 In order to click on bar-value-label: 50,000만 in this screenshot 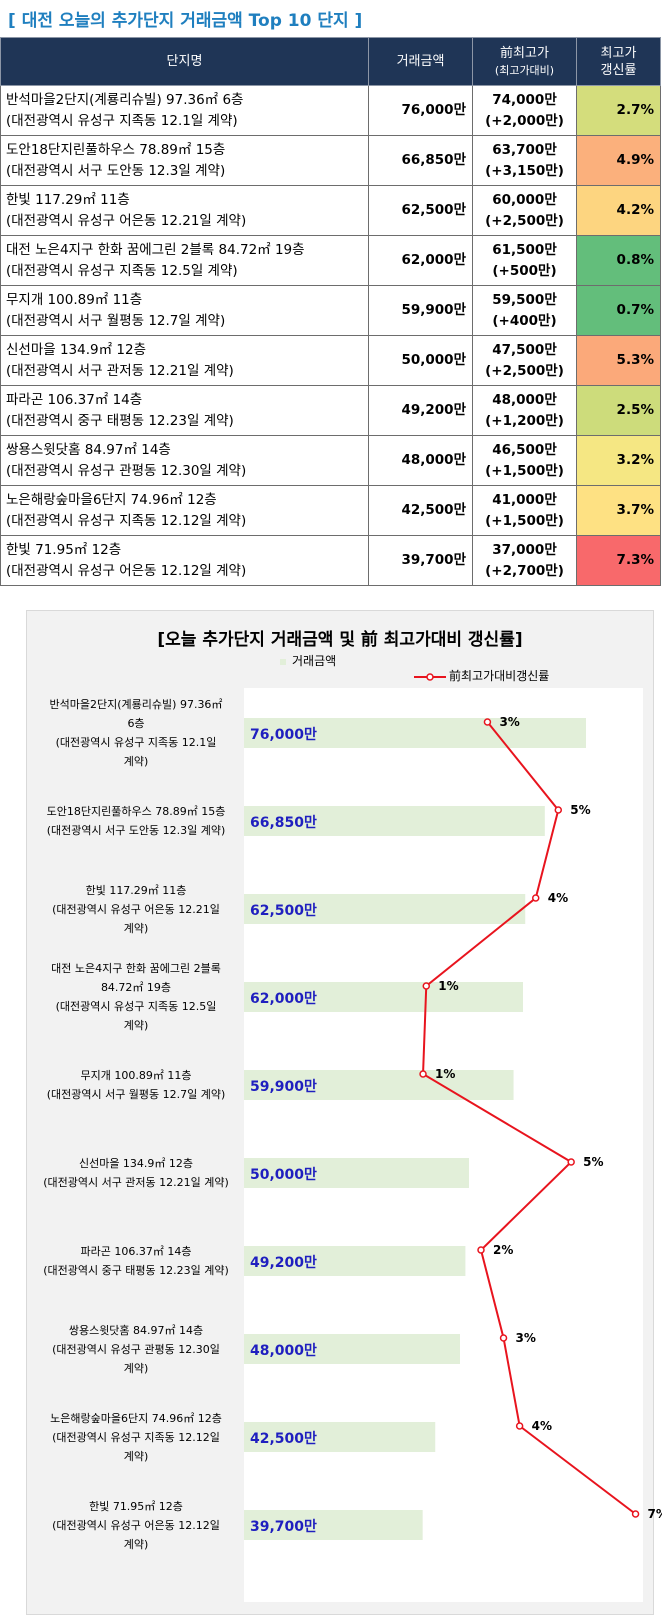, I will do `click(283, 1175)`.